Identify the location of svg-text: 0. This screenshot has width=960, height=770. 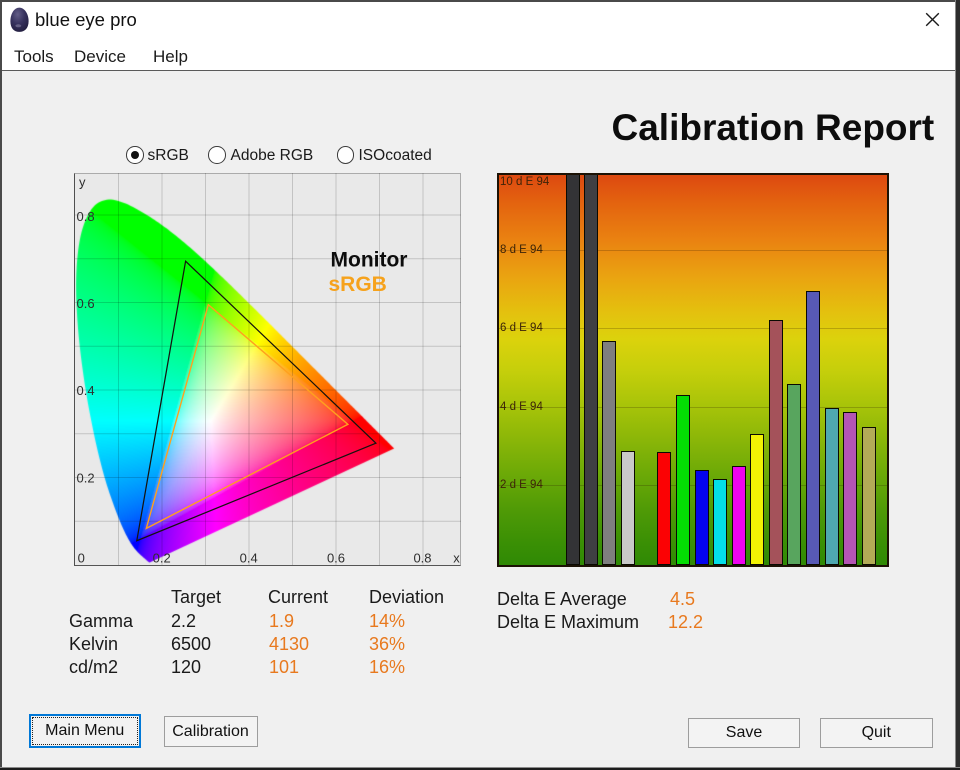
(80, 558).